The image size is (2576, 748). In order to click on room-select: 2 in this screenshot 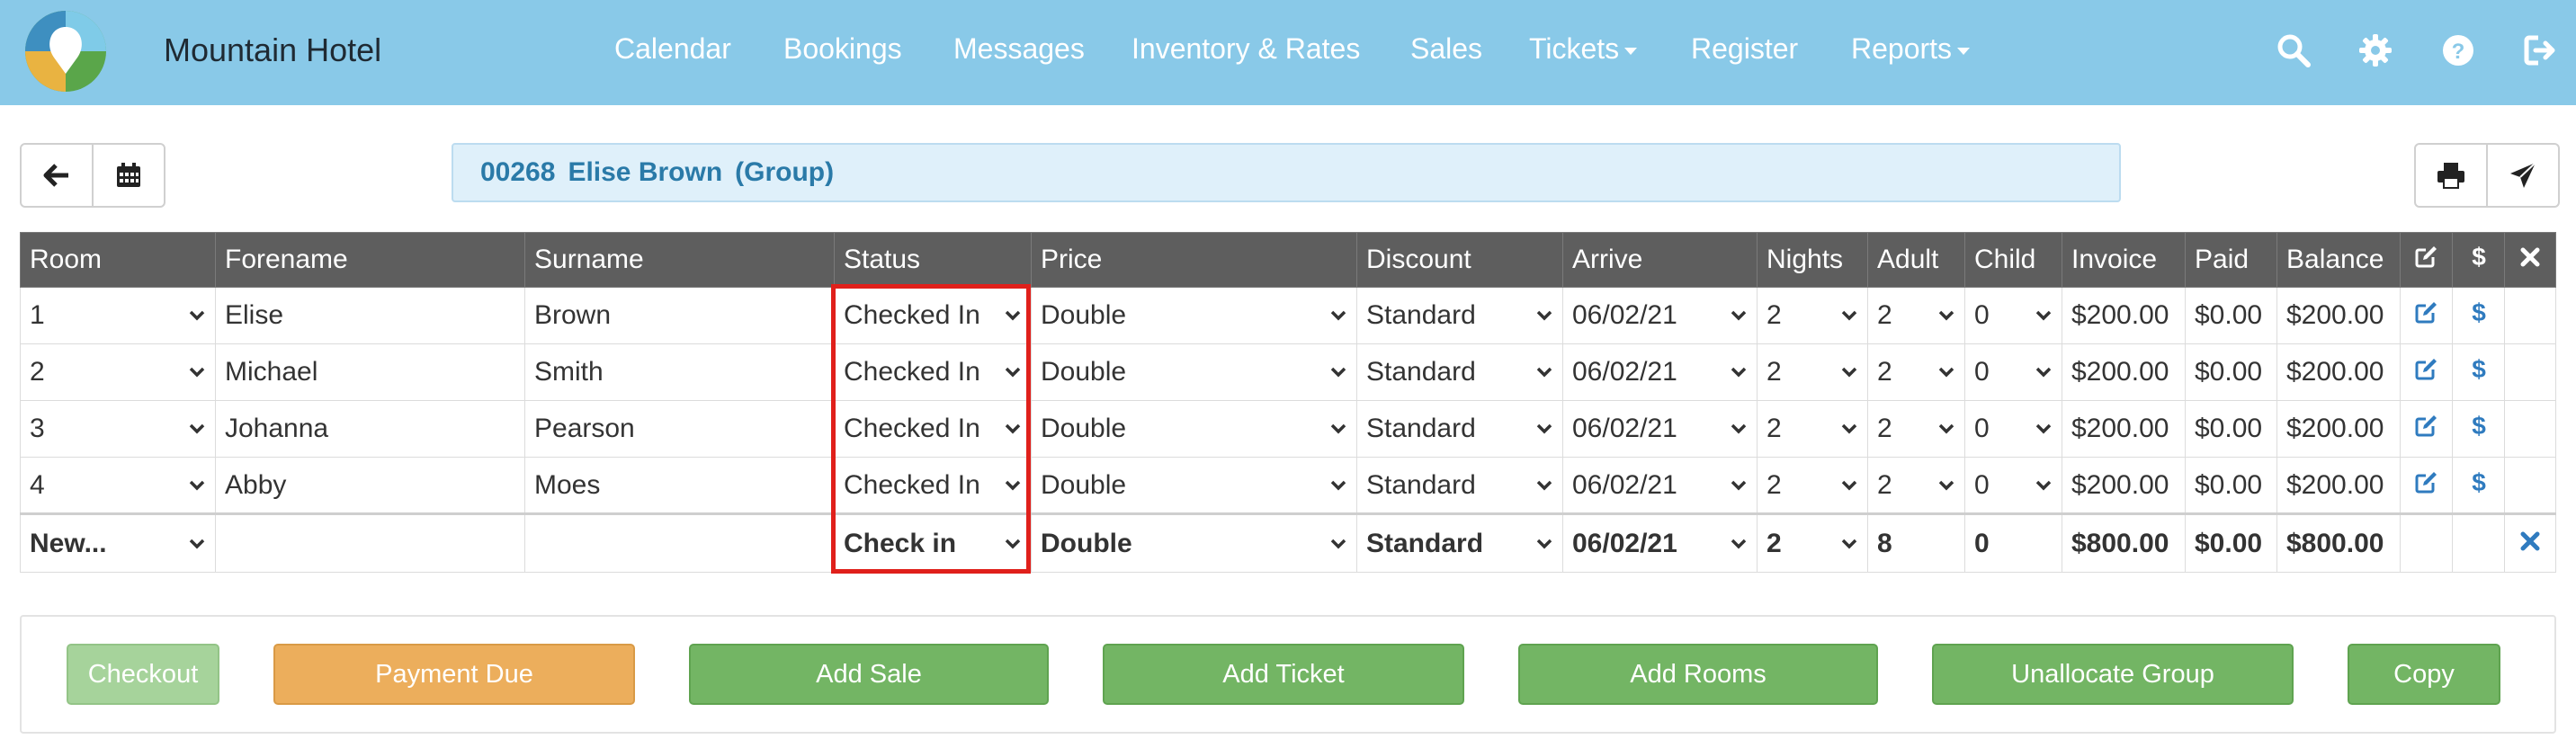, I will do `click(118, 372)`.